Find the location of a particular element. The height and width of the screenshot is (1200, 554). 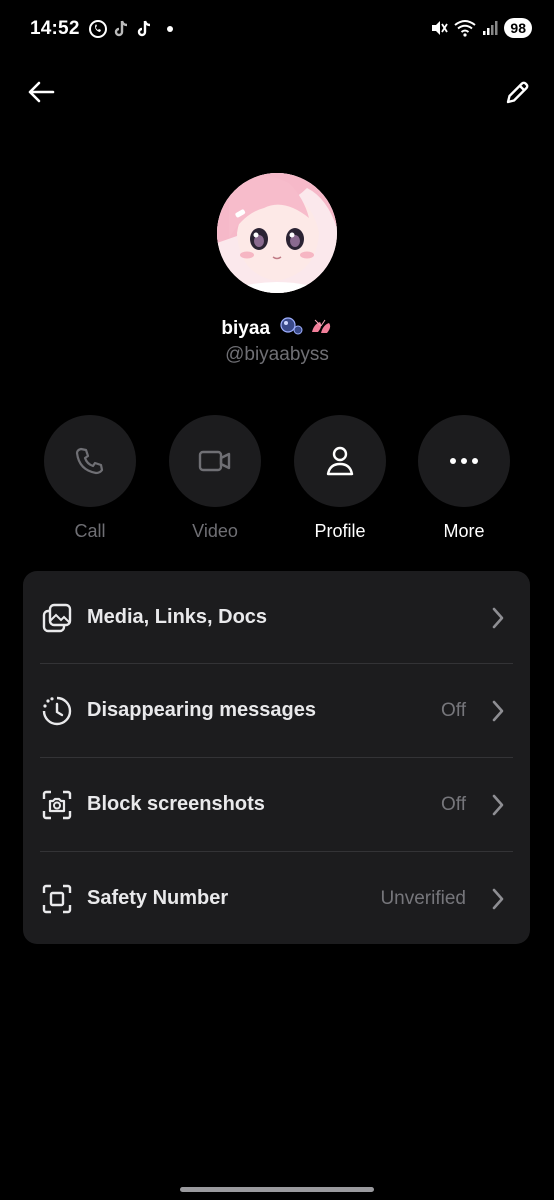

video-icon is located at coordinates (214, 461).